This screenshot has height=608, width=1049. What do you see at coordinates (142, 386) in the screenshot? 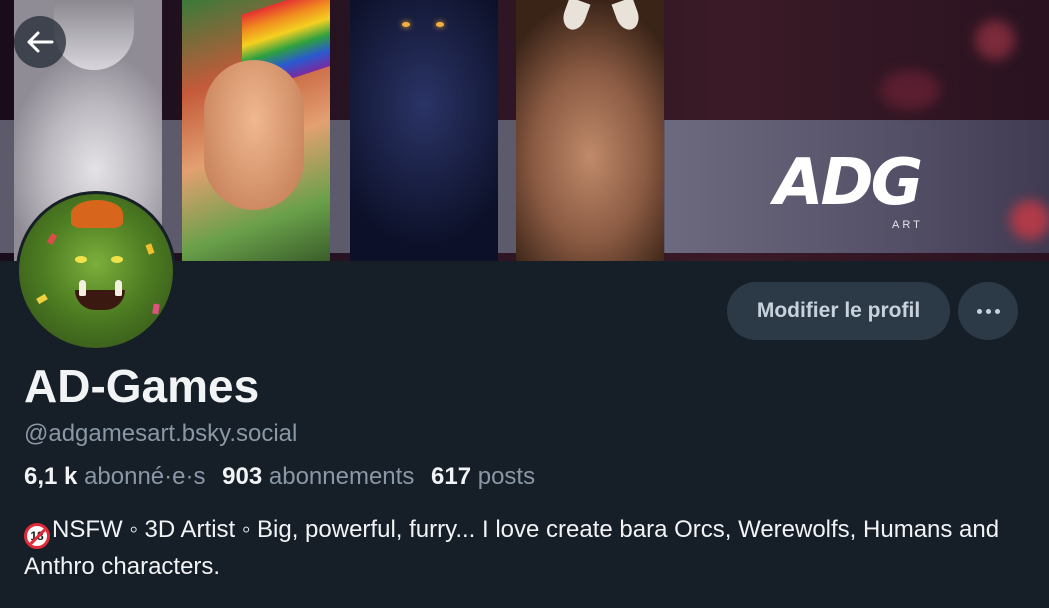
I see `display-name: AD-Games` at bounding box center [142, 386].